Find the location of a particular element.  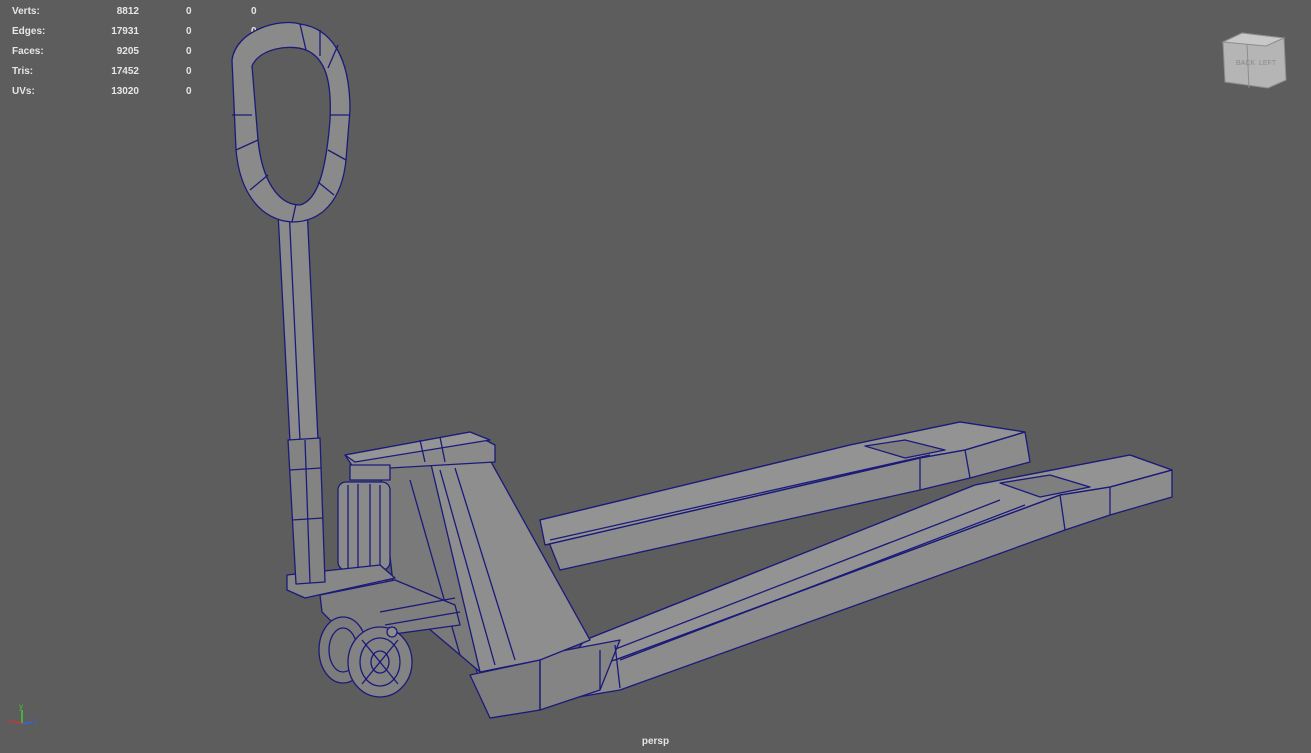

axis-z-label: z is located at coordinates (35, 721).